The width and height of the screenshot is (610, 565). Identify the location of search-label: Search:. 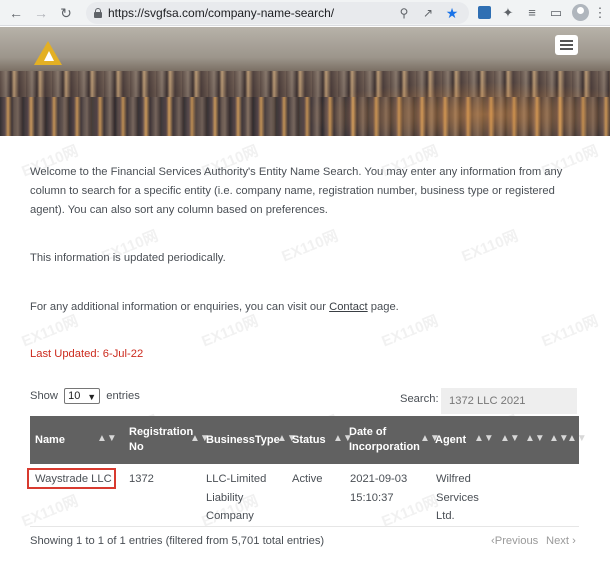
(419, 399).